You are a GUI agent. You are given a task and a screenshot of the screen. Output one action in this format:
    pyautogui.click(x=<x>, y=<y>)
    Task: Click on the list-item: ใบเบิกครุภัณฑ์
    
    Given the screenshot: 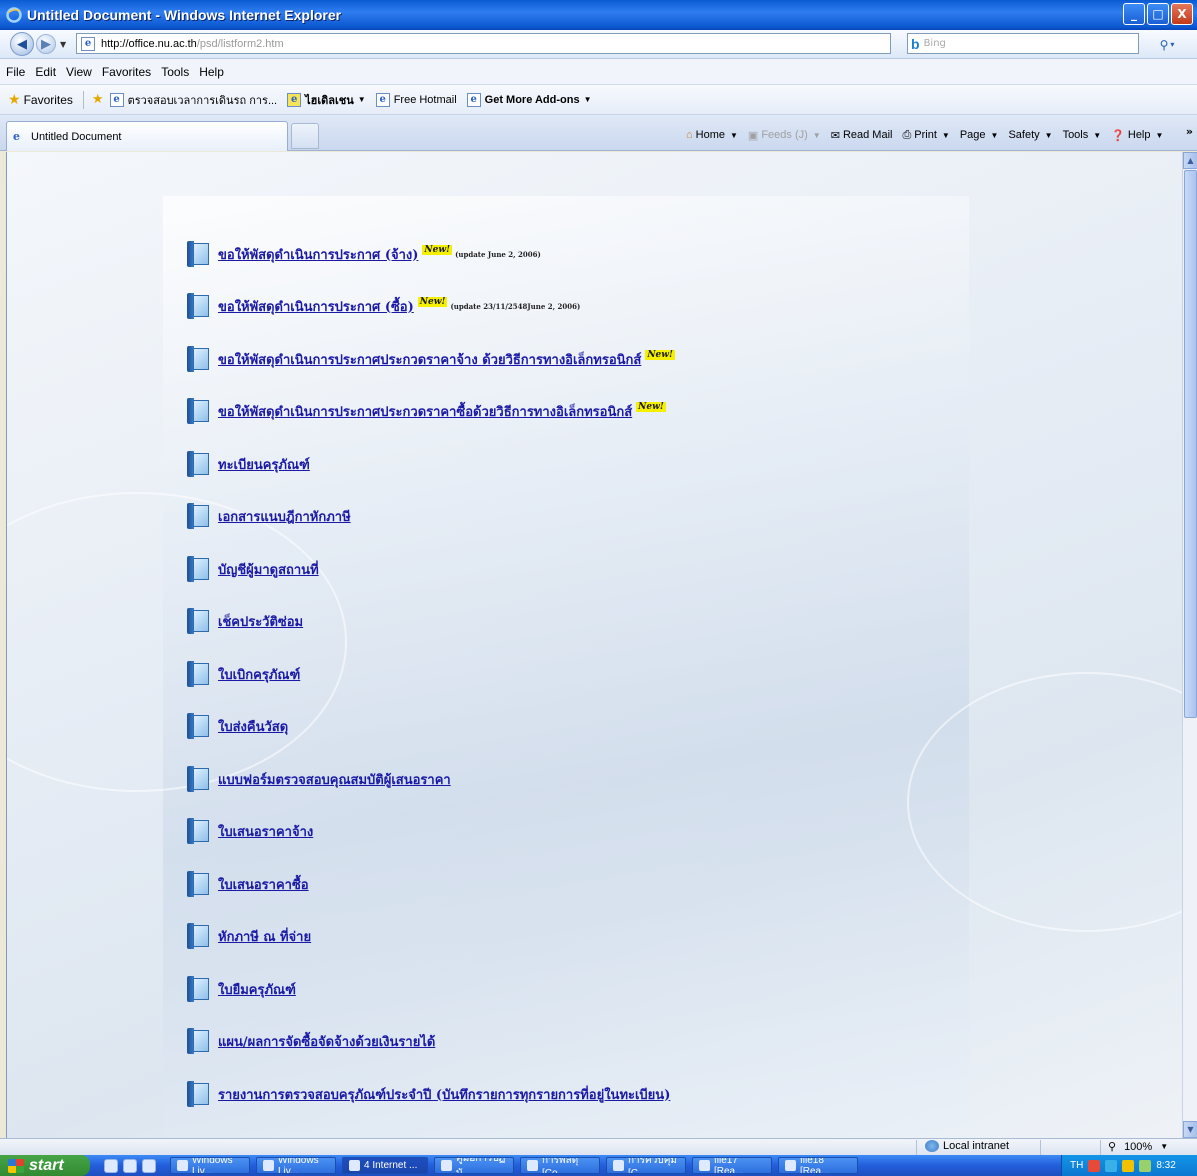 What is the action you would take?
    pyautogui.click(x=243, y=674)
    